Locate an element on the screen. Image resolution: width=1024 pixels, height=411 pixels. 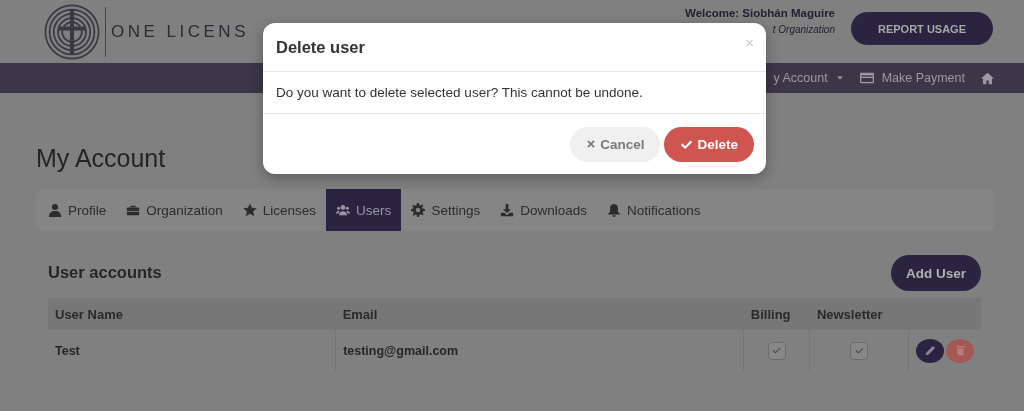
tab: Licenses is located at coordinates (279, 210).